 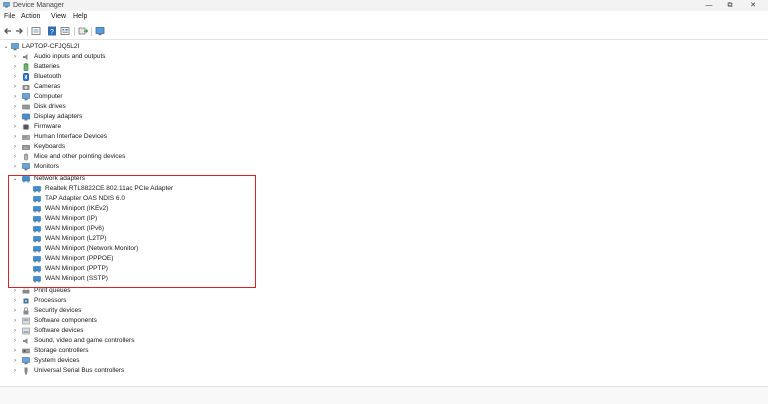 I want to click on tree-category-label: Software devices, so click(x=59, y=330).